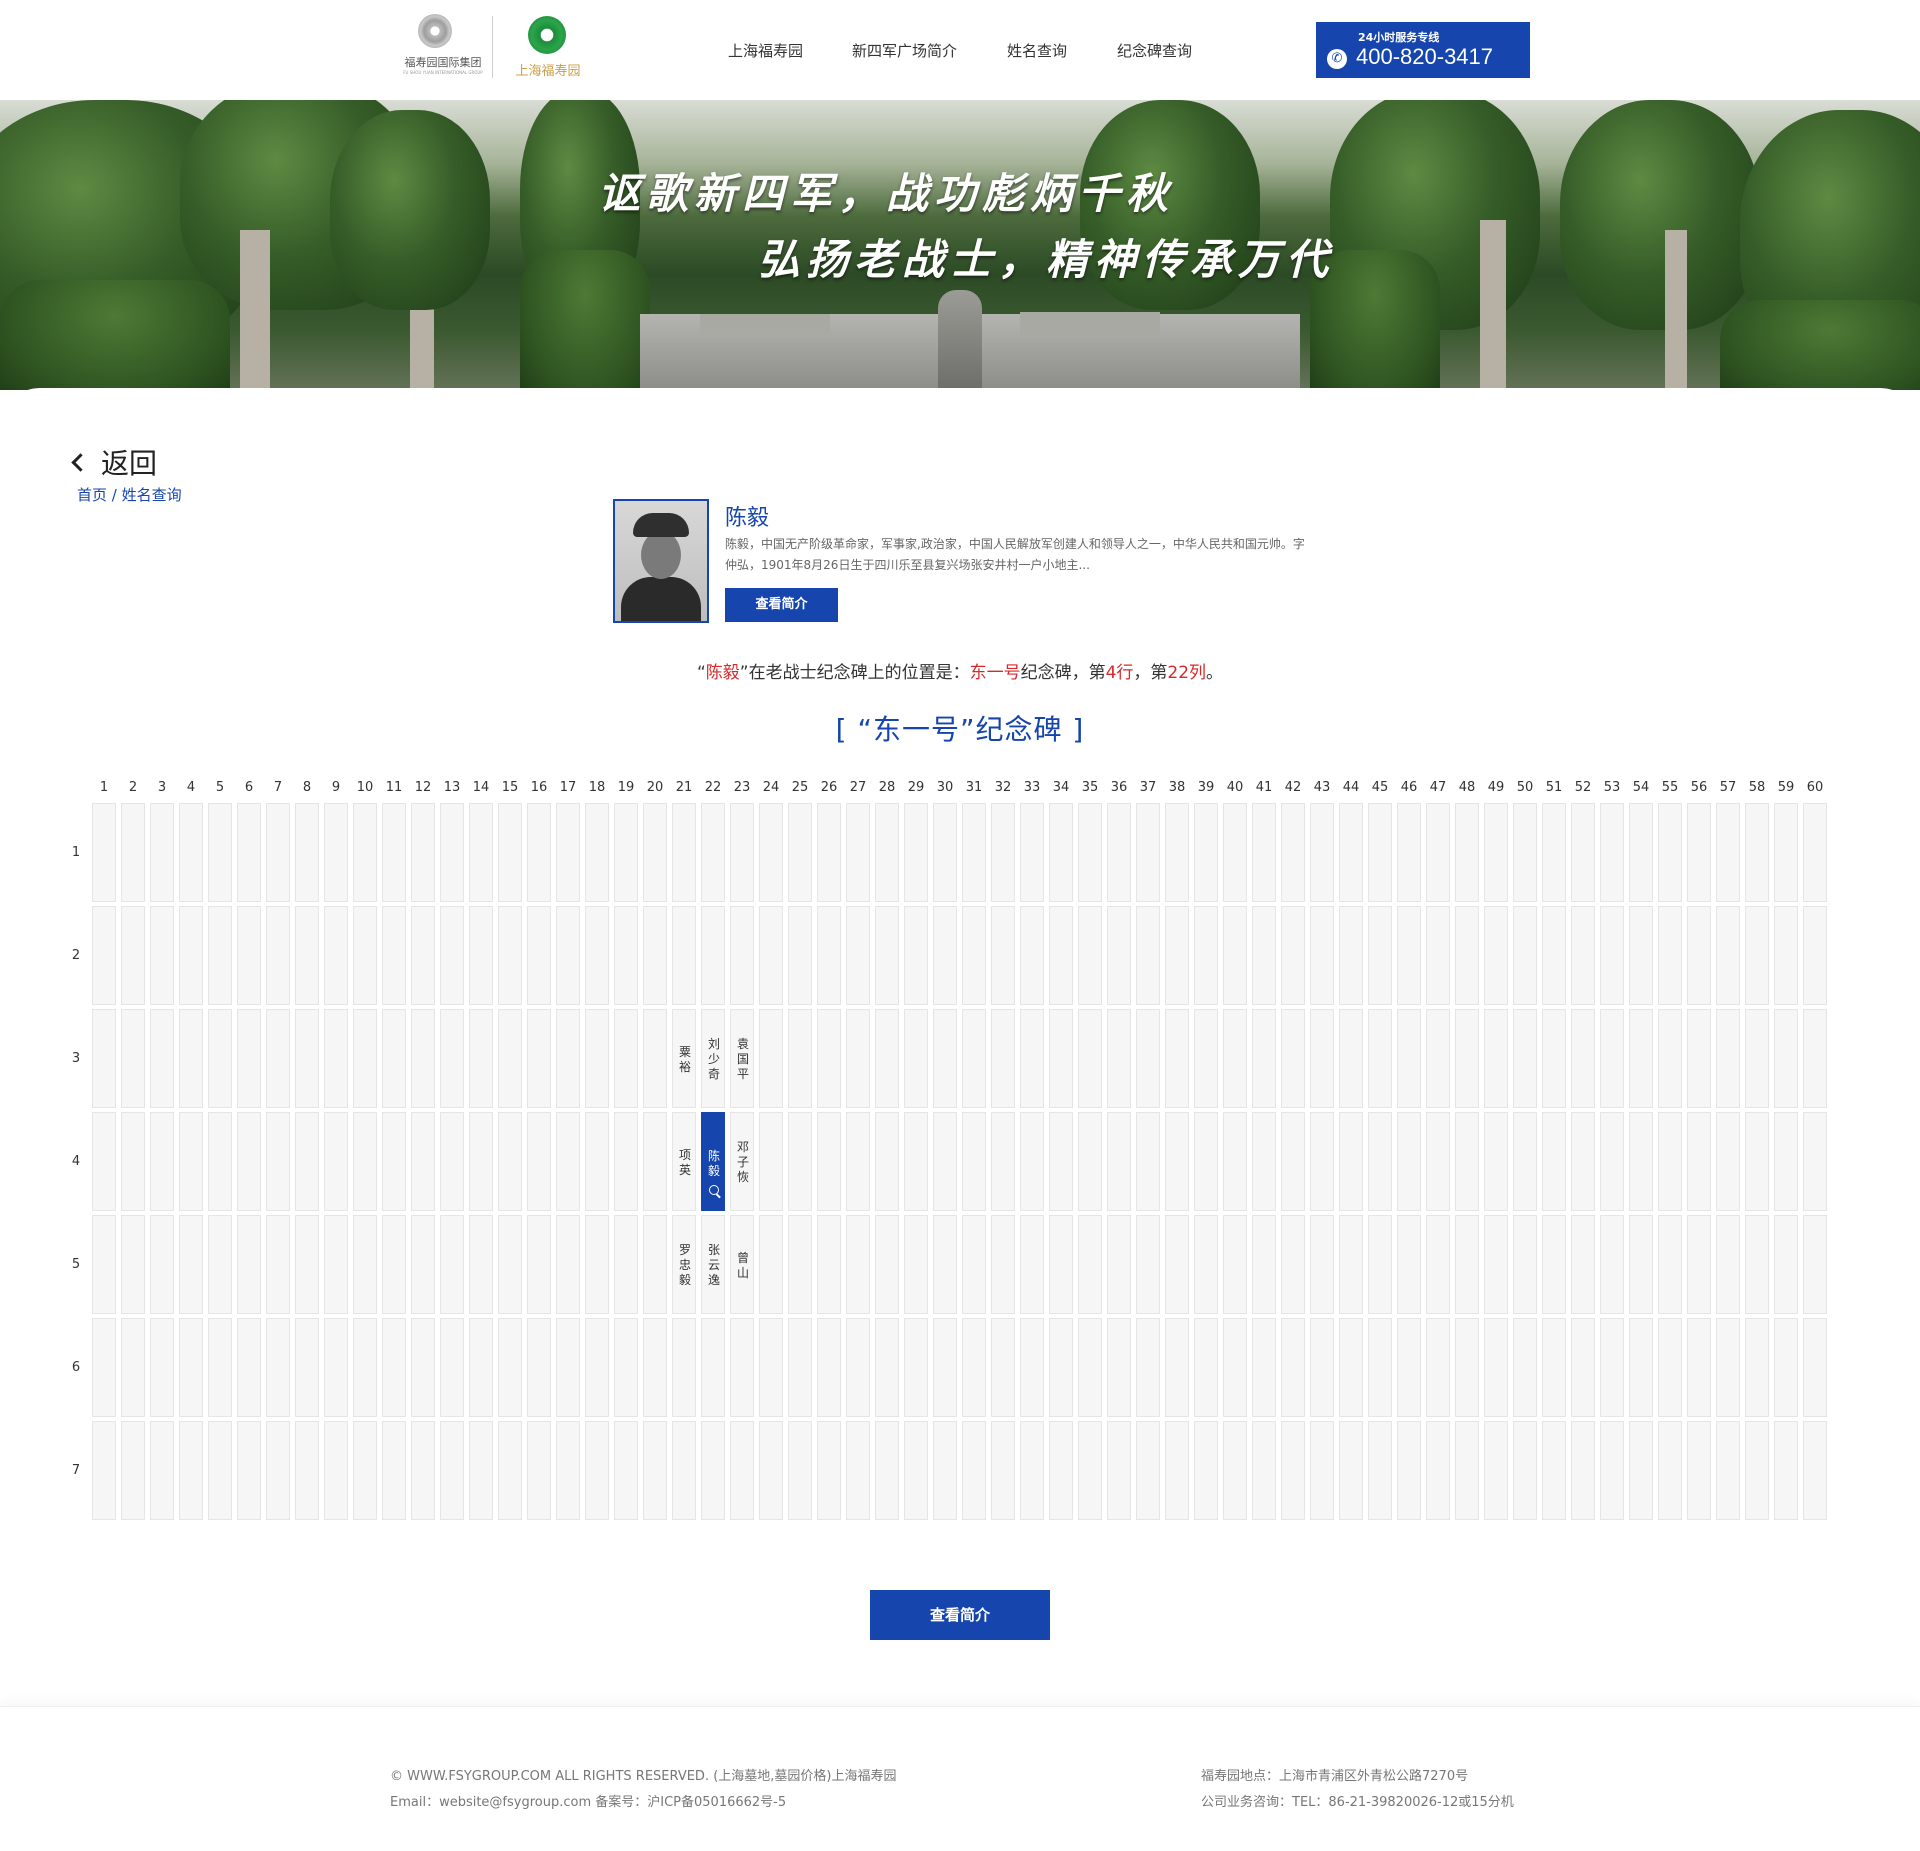  I want to click on column-label: 27, so click(858, 787).